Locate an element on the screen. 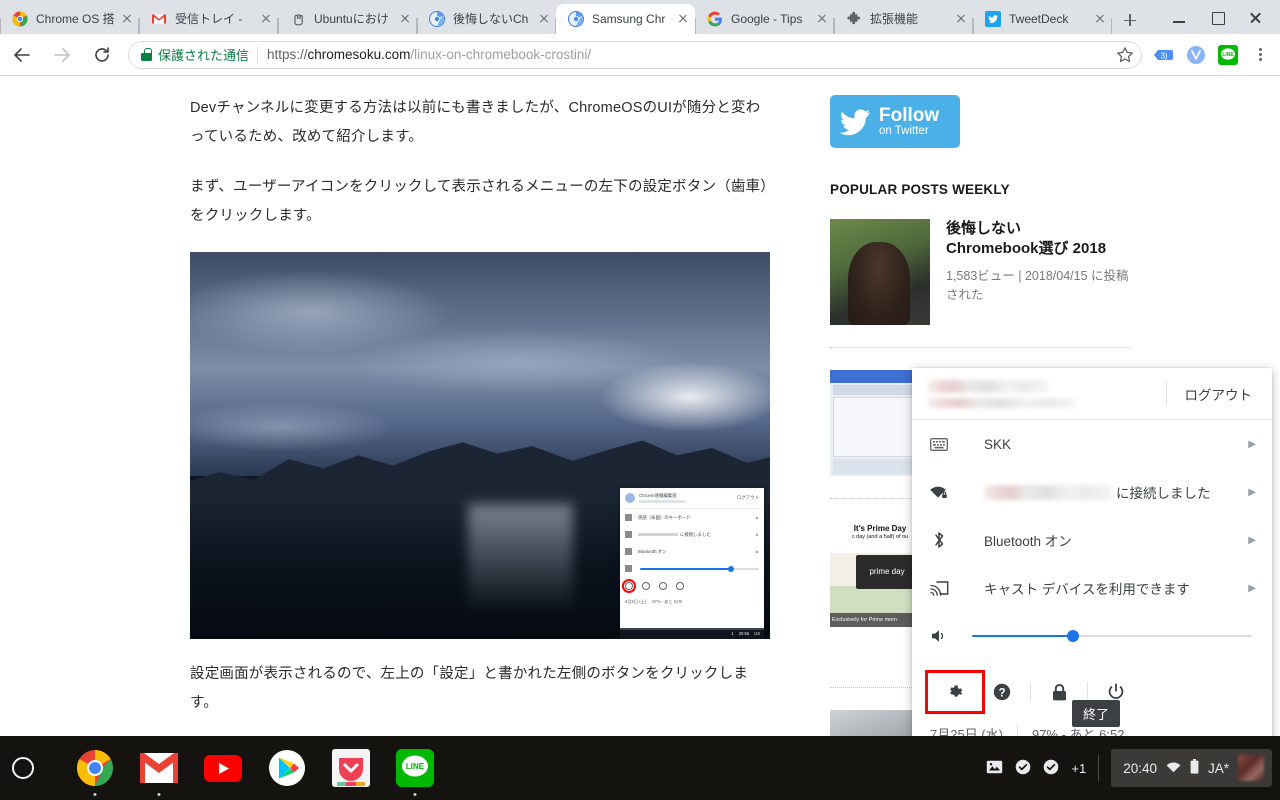 Image resolution: width=1280 pixels, height=800 pixels. volume-slider-knob is located at coordinates (1072, 636).